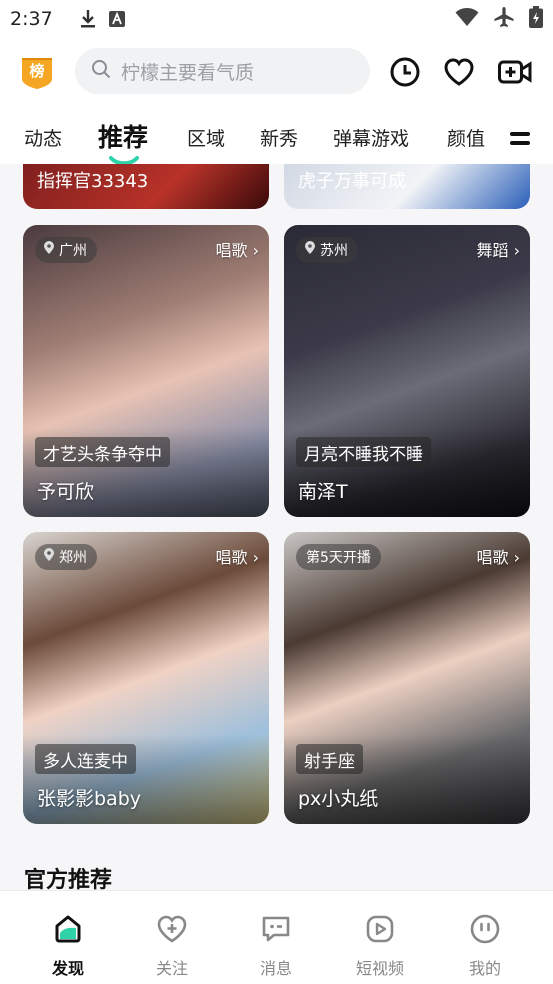 The width and height of the screenshot is (553, 984). I want to click on nav-label: 关注, so click(171, 968).